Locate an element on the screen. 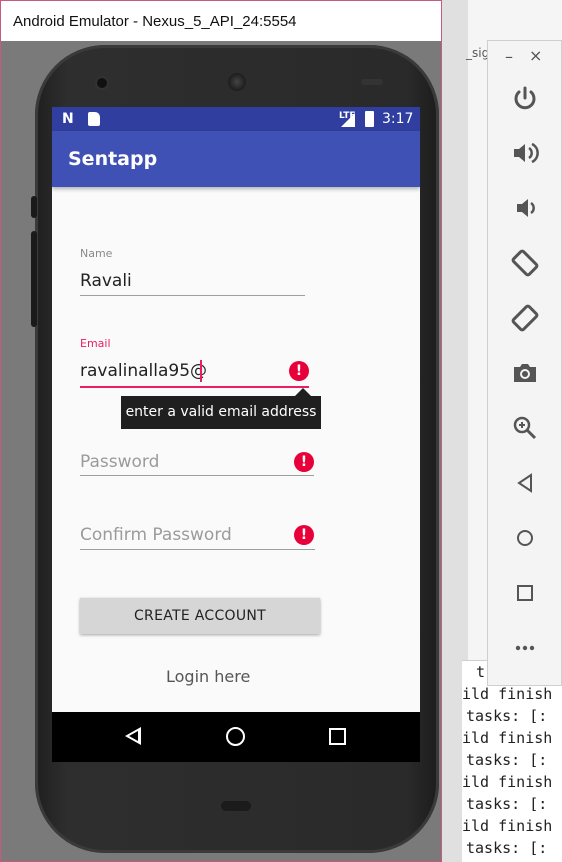  home-icon is located at coordinates (525, 538).